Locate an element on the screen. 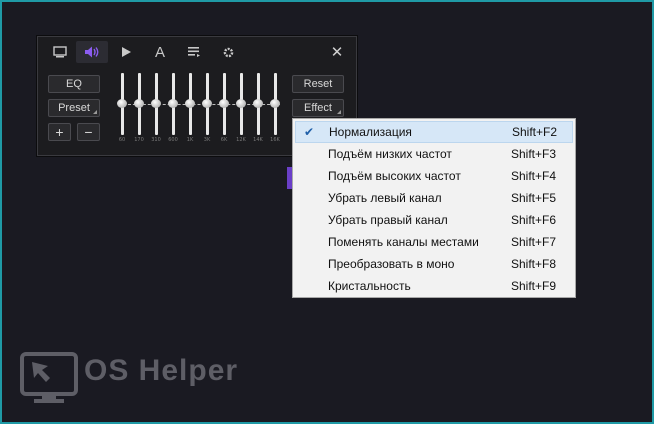 The width and height of the screenshot is (654, 424). tab-settings is located at coordinates (228, 52).